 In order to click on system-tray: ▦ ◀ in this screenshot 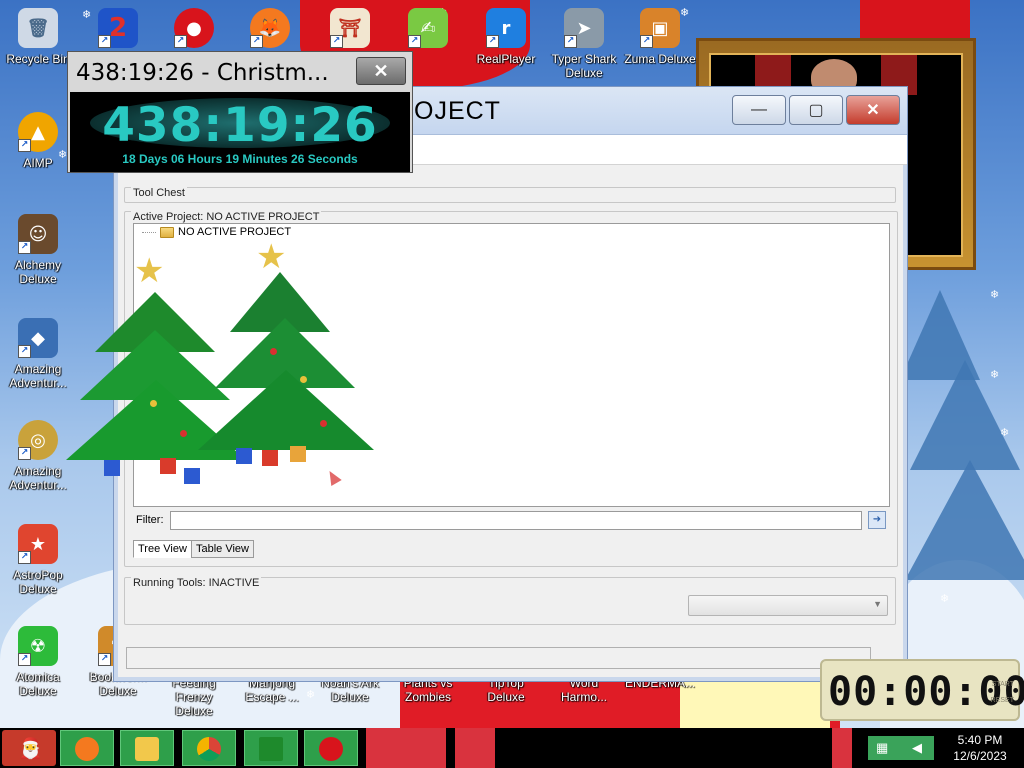, I will do `click(901, 748)`.